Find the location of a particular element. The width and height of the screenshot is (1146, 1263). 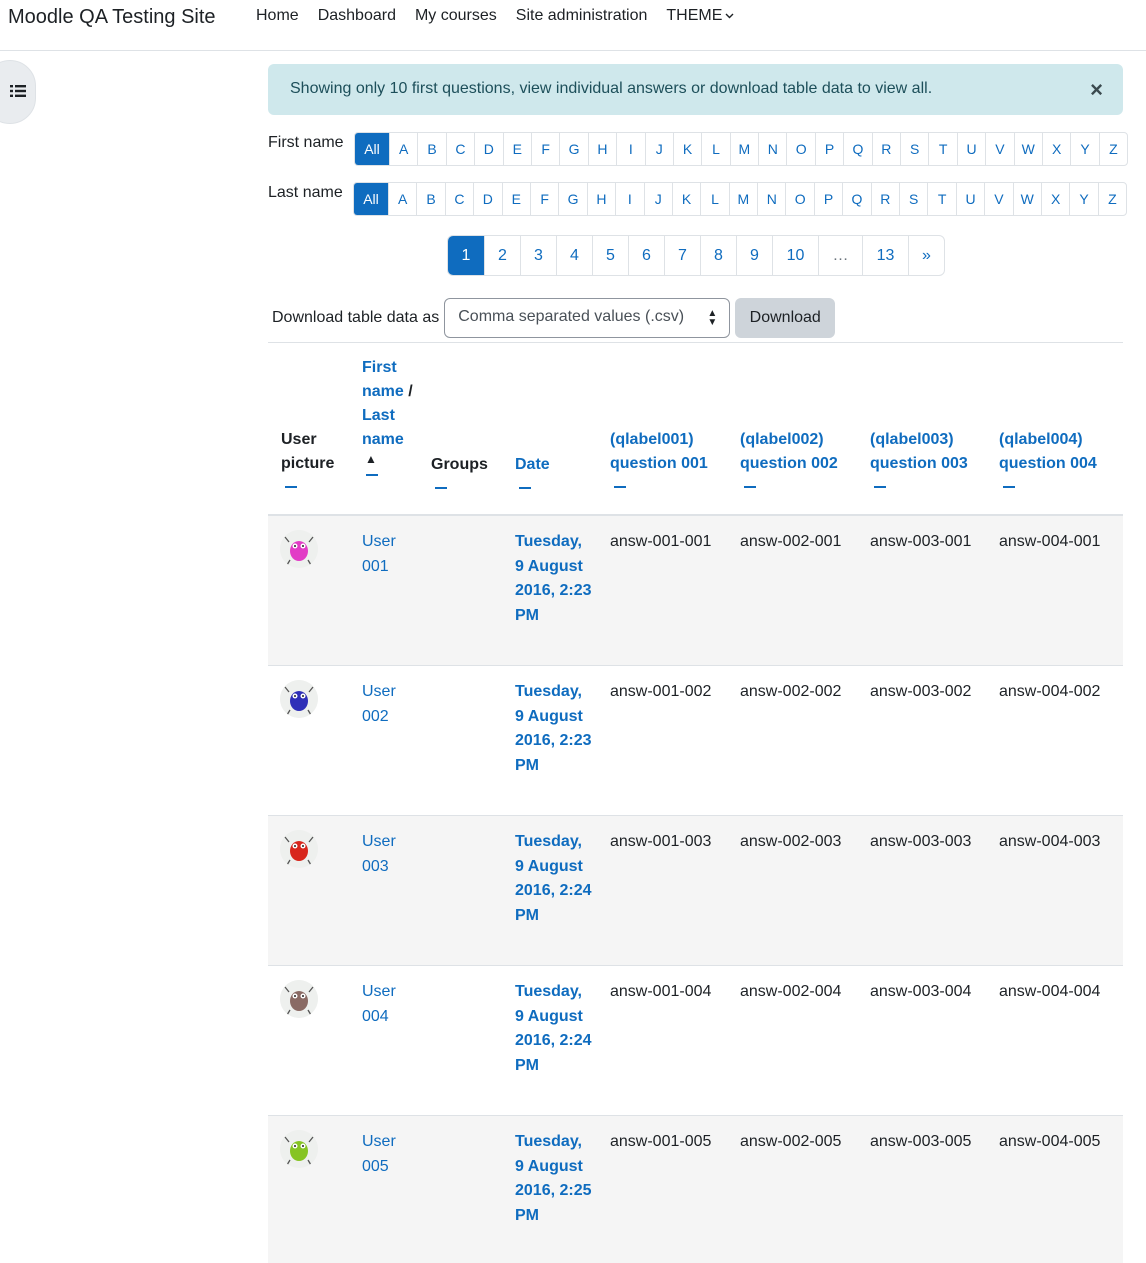

lastname-initial-g: G is located at coordinates (572, 199).